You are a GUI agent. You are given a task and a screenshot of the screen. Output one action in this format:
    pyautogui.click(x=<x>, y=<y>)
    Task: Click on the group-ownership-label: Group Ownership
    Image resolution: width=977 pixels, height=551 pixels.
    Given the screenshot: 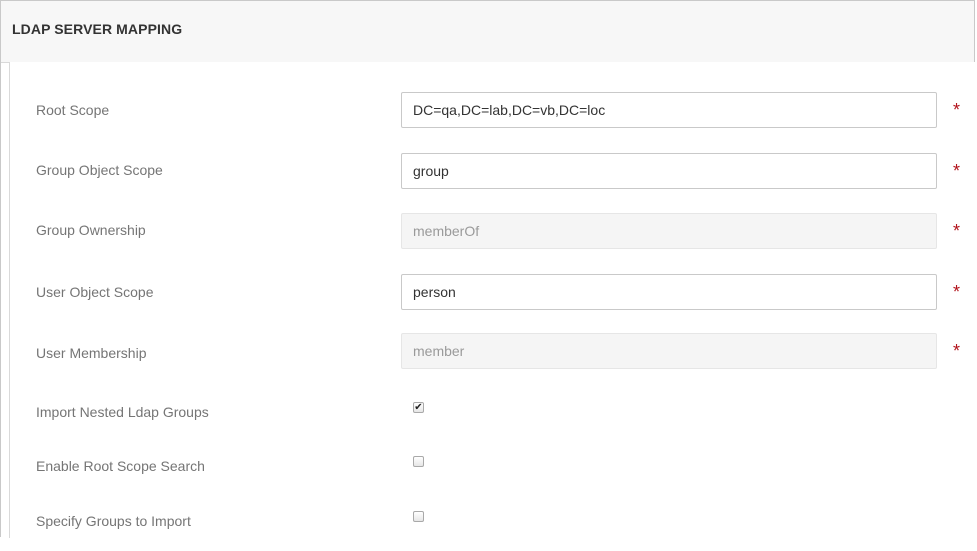 What is the action you would take?
    pyautogui.click(x=91, y=230)
    